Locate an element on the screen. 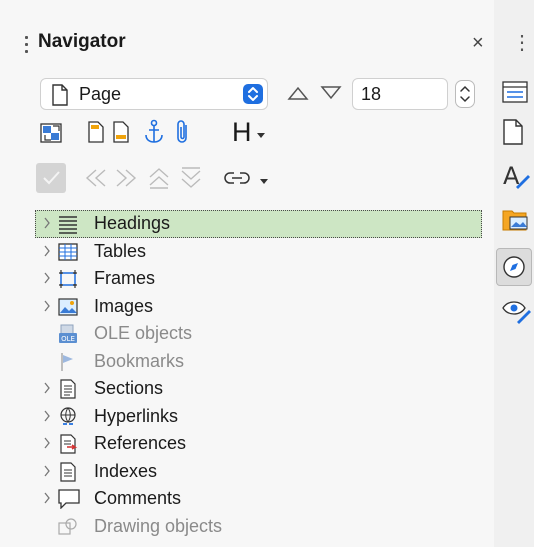 The height and width of the screenshot is (547, 534). chevron-updown-icon is located at coordinates (253, 94).